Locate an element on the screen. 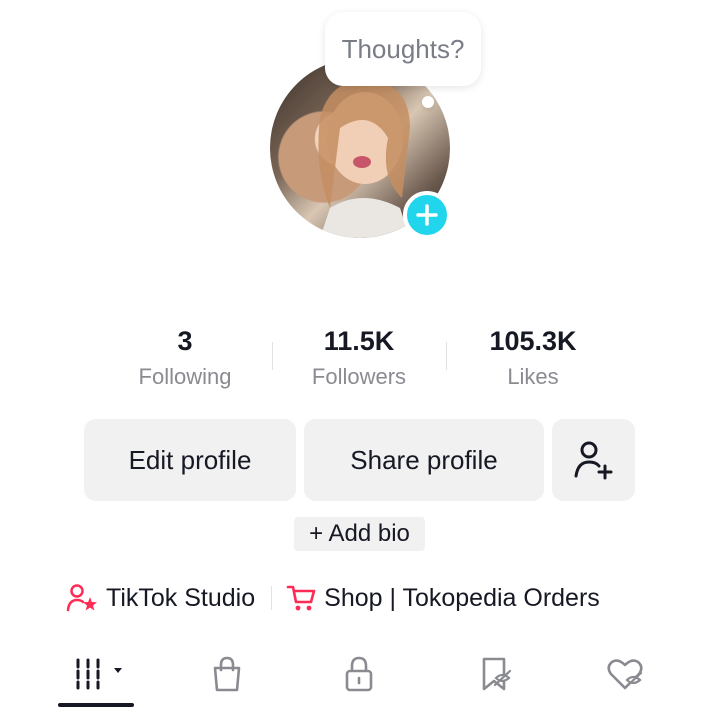 The width and height of the screenshot is (720, 711). cart-icon is located at coordinates (301, 598).